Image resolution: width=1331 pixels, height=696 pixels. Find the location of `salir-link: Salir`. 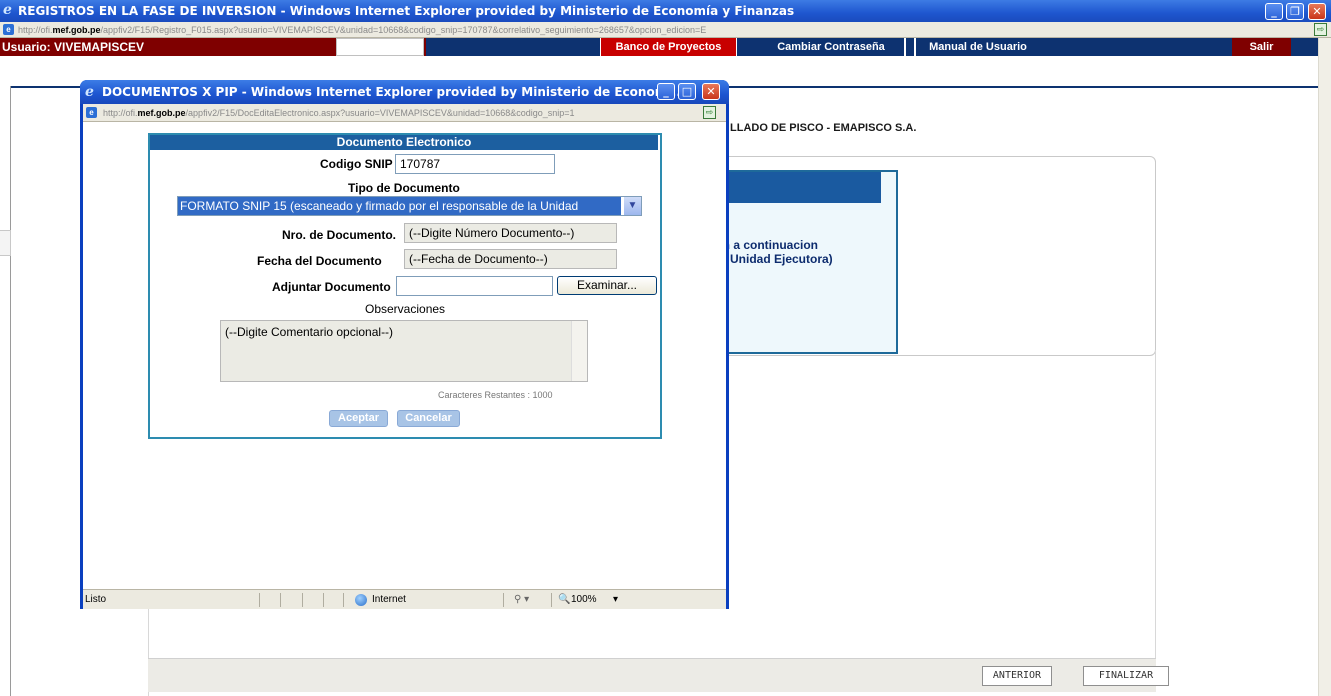

salir-link: Salir is located at coordinates (1261, 47).